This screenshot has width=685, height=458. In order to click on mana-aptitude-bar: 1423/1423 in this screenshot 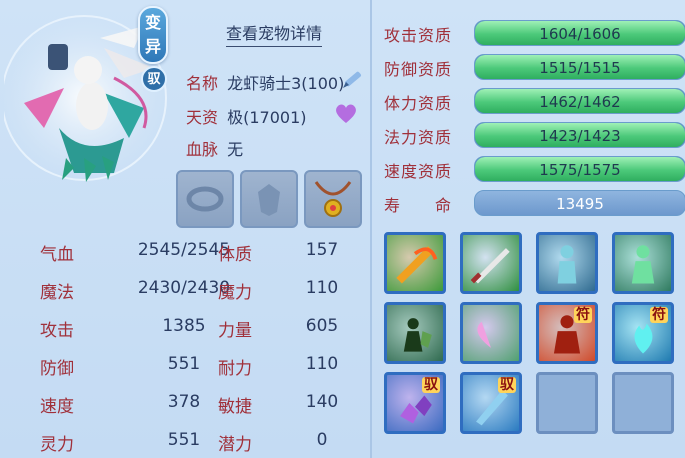, I will do `click(579, 135)`.